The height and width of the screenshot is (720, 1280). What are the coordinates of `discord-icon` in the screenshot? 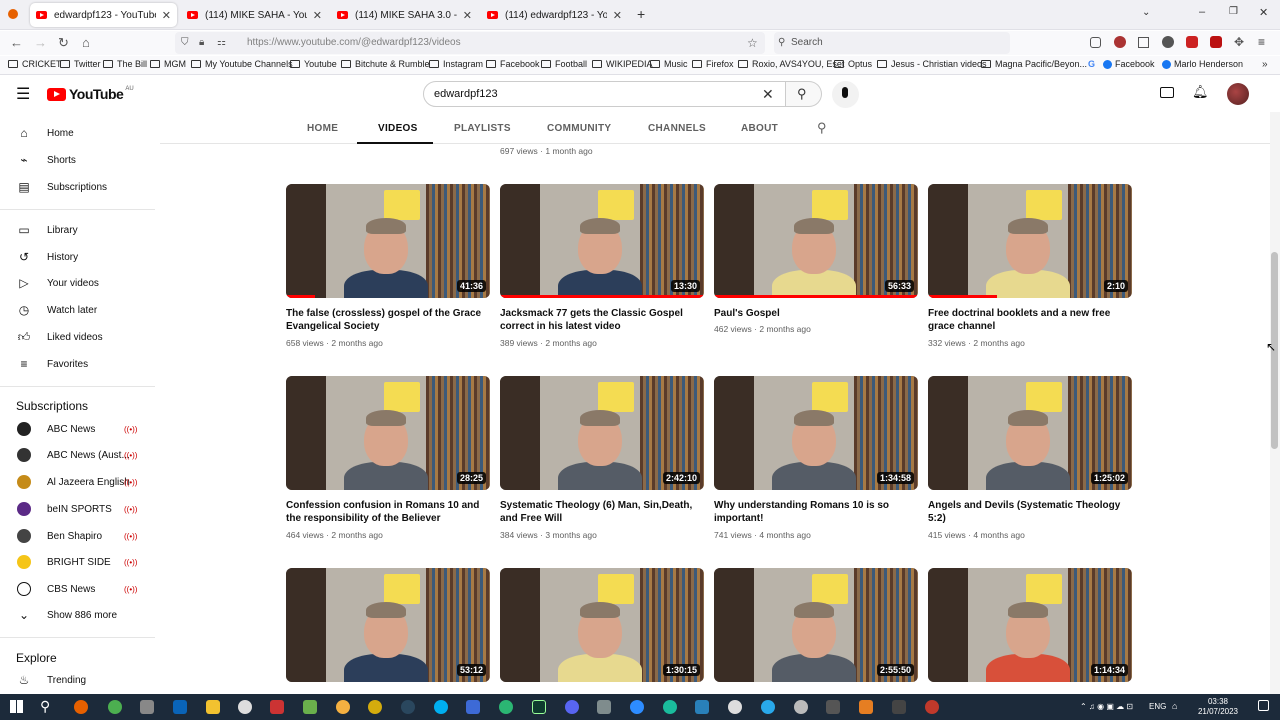 It's located at (572, 707).